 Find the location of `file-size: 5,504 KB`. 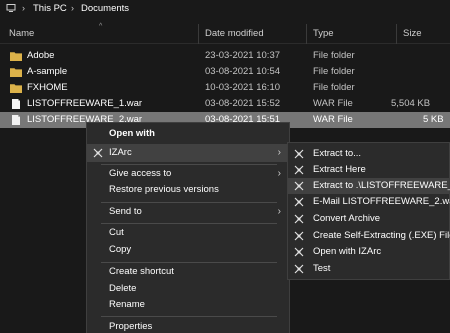

file-size: 5,504 KB is located at coordinates (411, 103).